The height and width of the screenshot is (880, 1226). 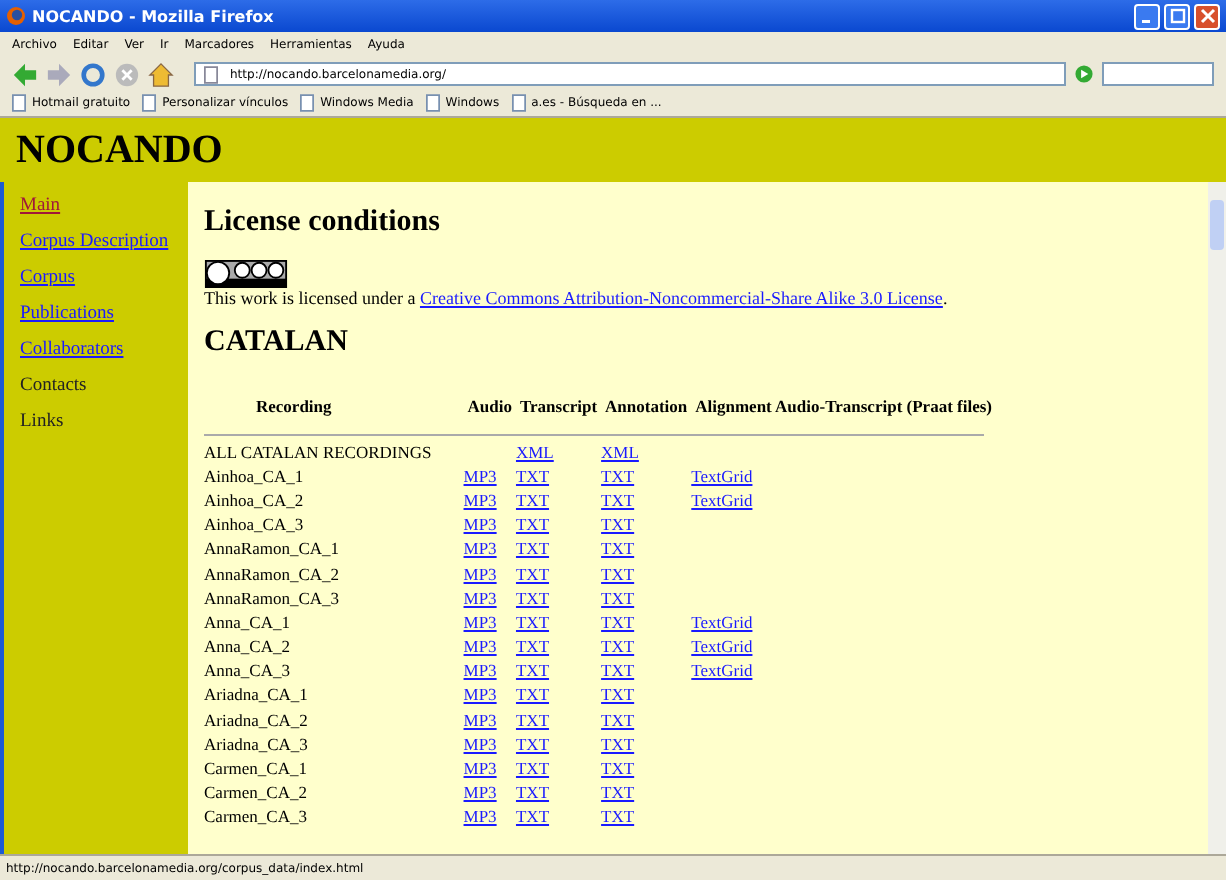 What do you see at coordinates (293, 408) in the screenshot?
I see `column-header: Recording` at bounding box center [293, 408].